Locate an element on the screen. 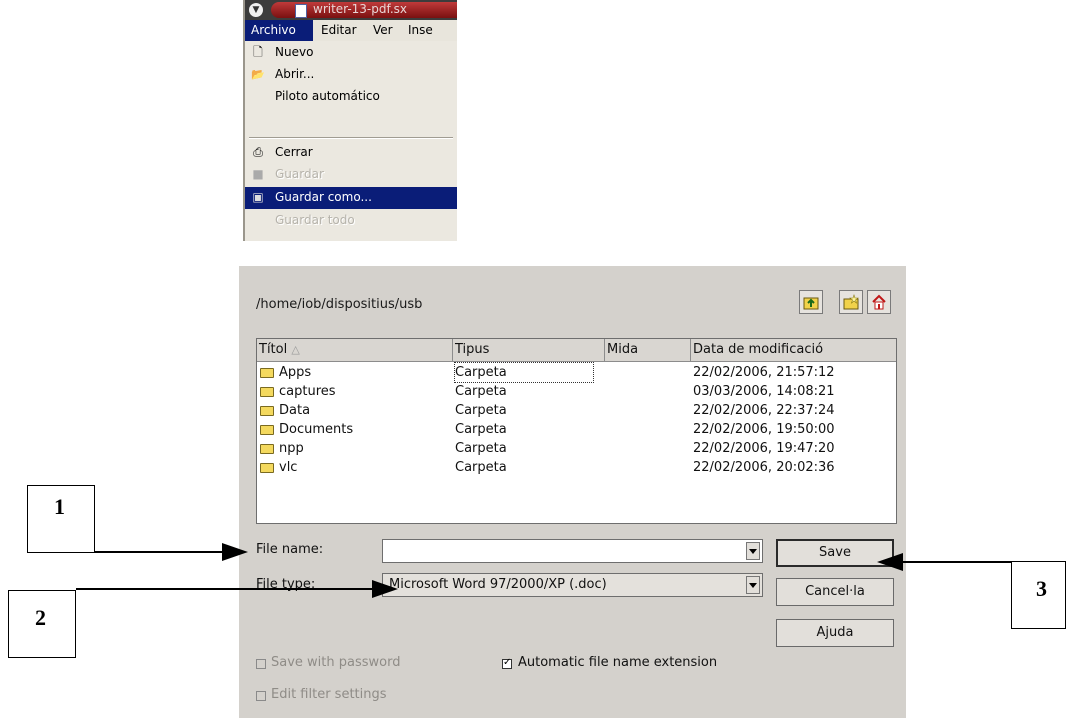 The width and height of the screenshot is (1066, 718). callout-arrows is located at coordinates (543, 570).